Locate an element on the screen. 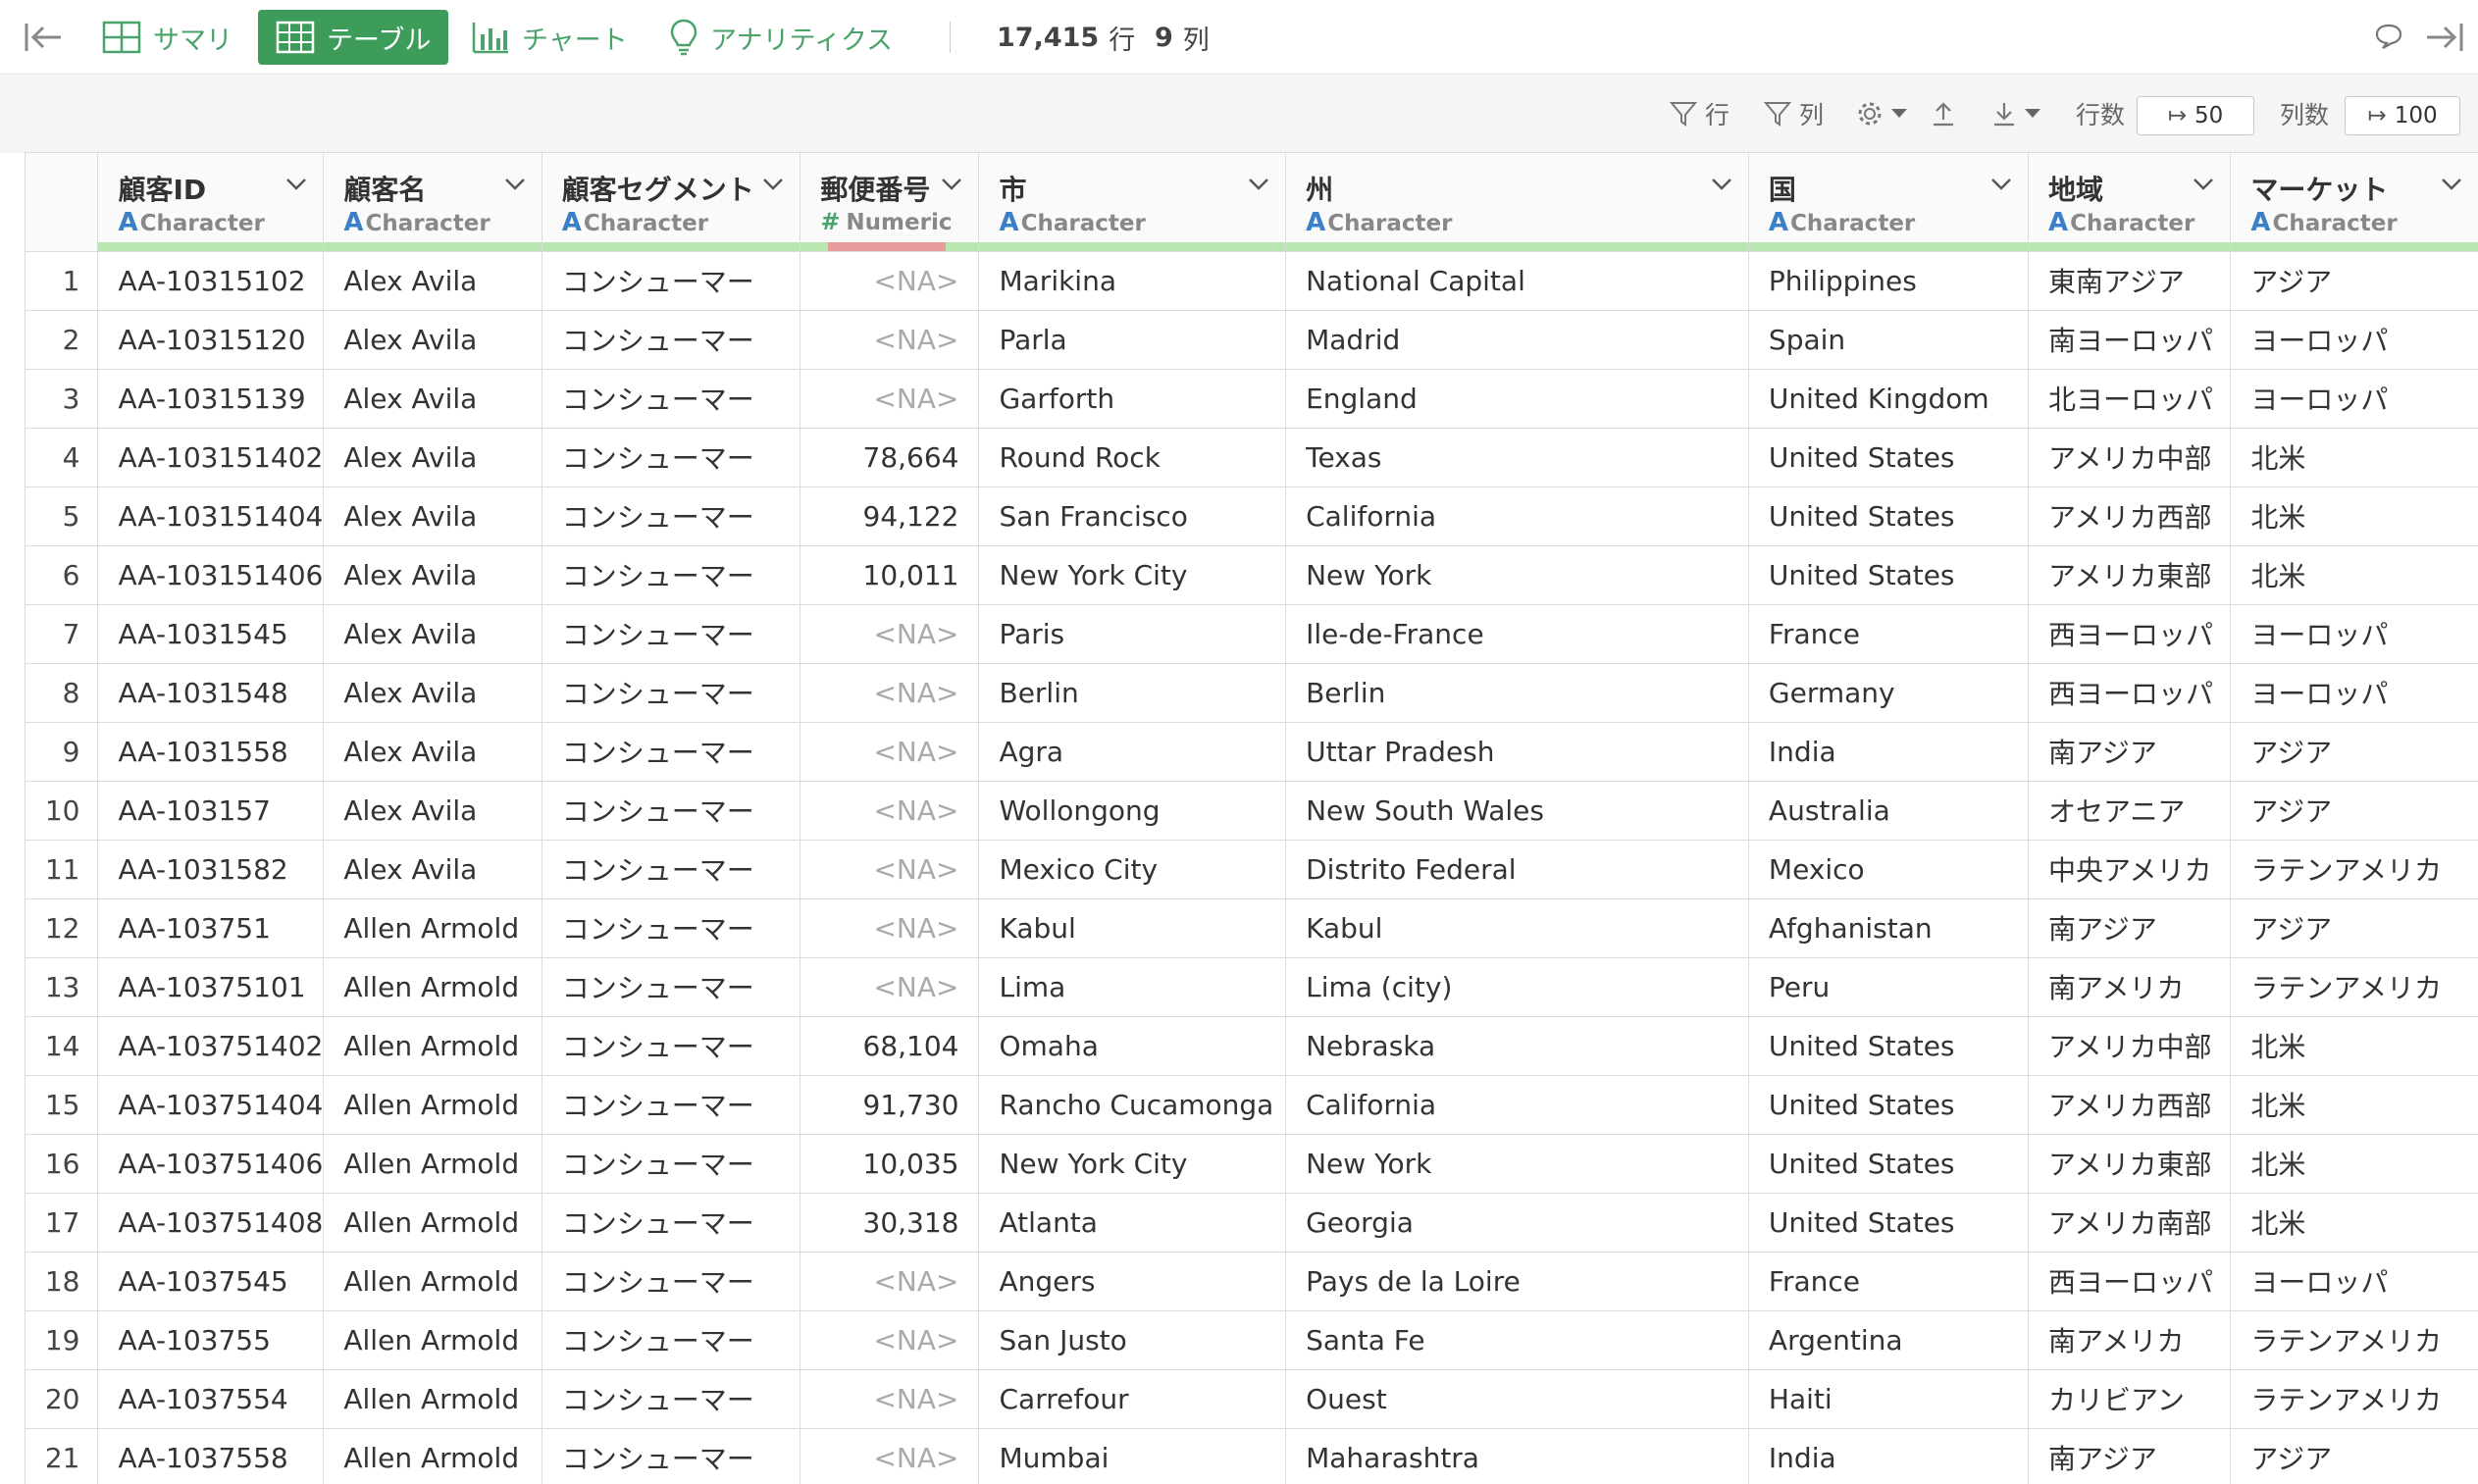 This screenshot has height=1484, width=2478. download-dropdown is located at coordinates (2019, 113).